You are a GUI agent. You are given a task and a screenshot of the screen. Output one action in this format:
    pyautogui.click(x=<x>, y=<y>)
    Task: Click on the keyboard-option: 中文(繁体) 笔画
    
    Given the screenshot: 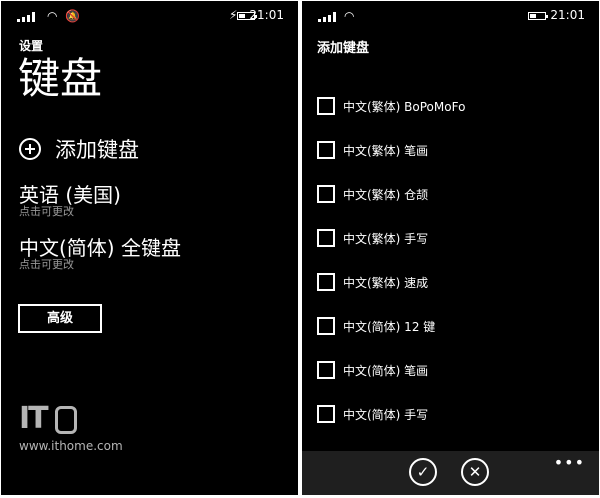 What is the action you would take?
    pyautogui.click(x=372, y=150)
    